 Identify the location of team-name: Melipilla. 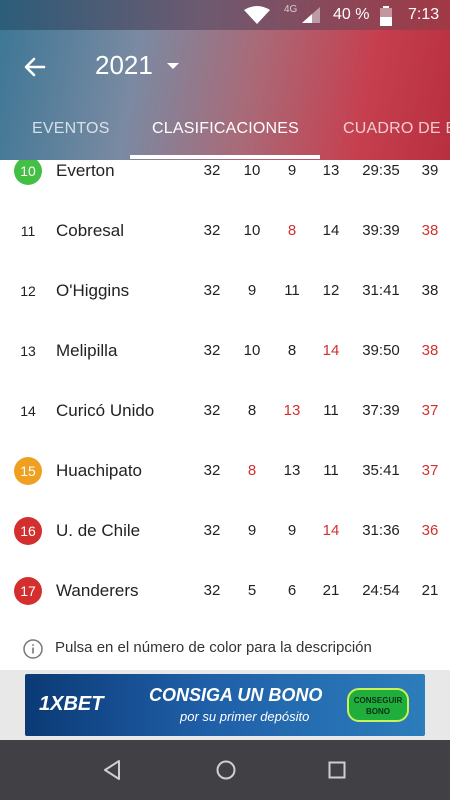
(86, 351).